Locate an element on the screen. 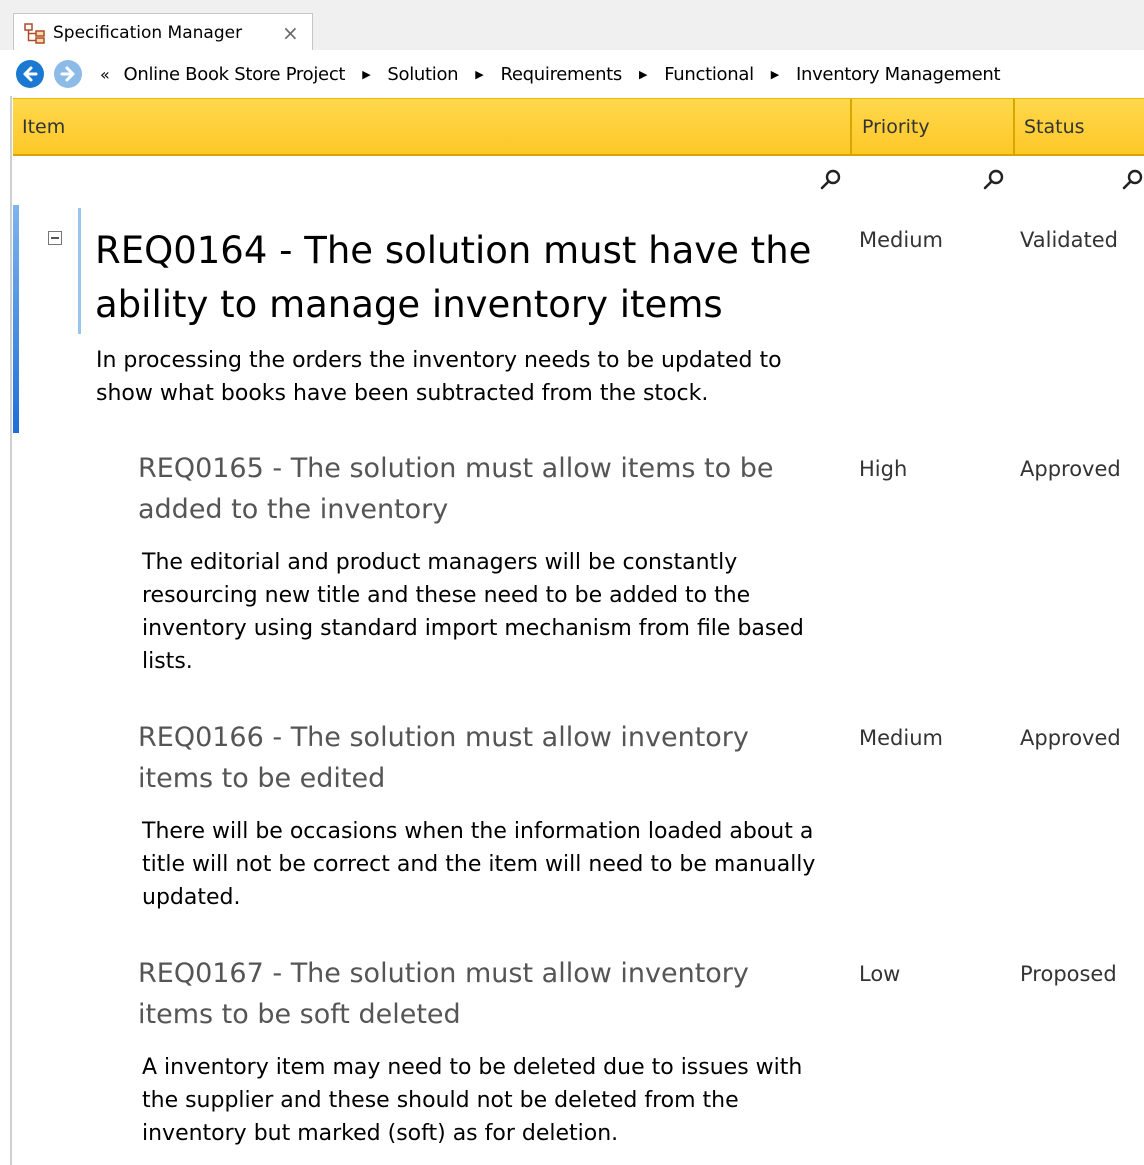 This screenshot has height=1165, width=1144. close-icon: × is located at coordinates (290, 33).